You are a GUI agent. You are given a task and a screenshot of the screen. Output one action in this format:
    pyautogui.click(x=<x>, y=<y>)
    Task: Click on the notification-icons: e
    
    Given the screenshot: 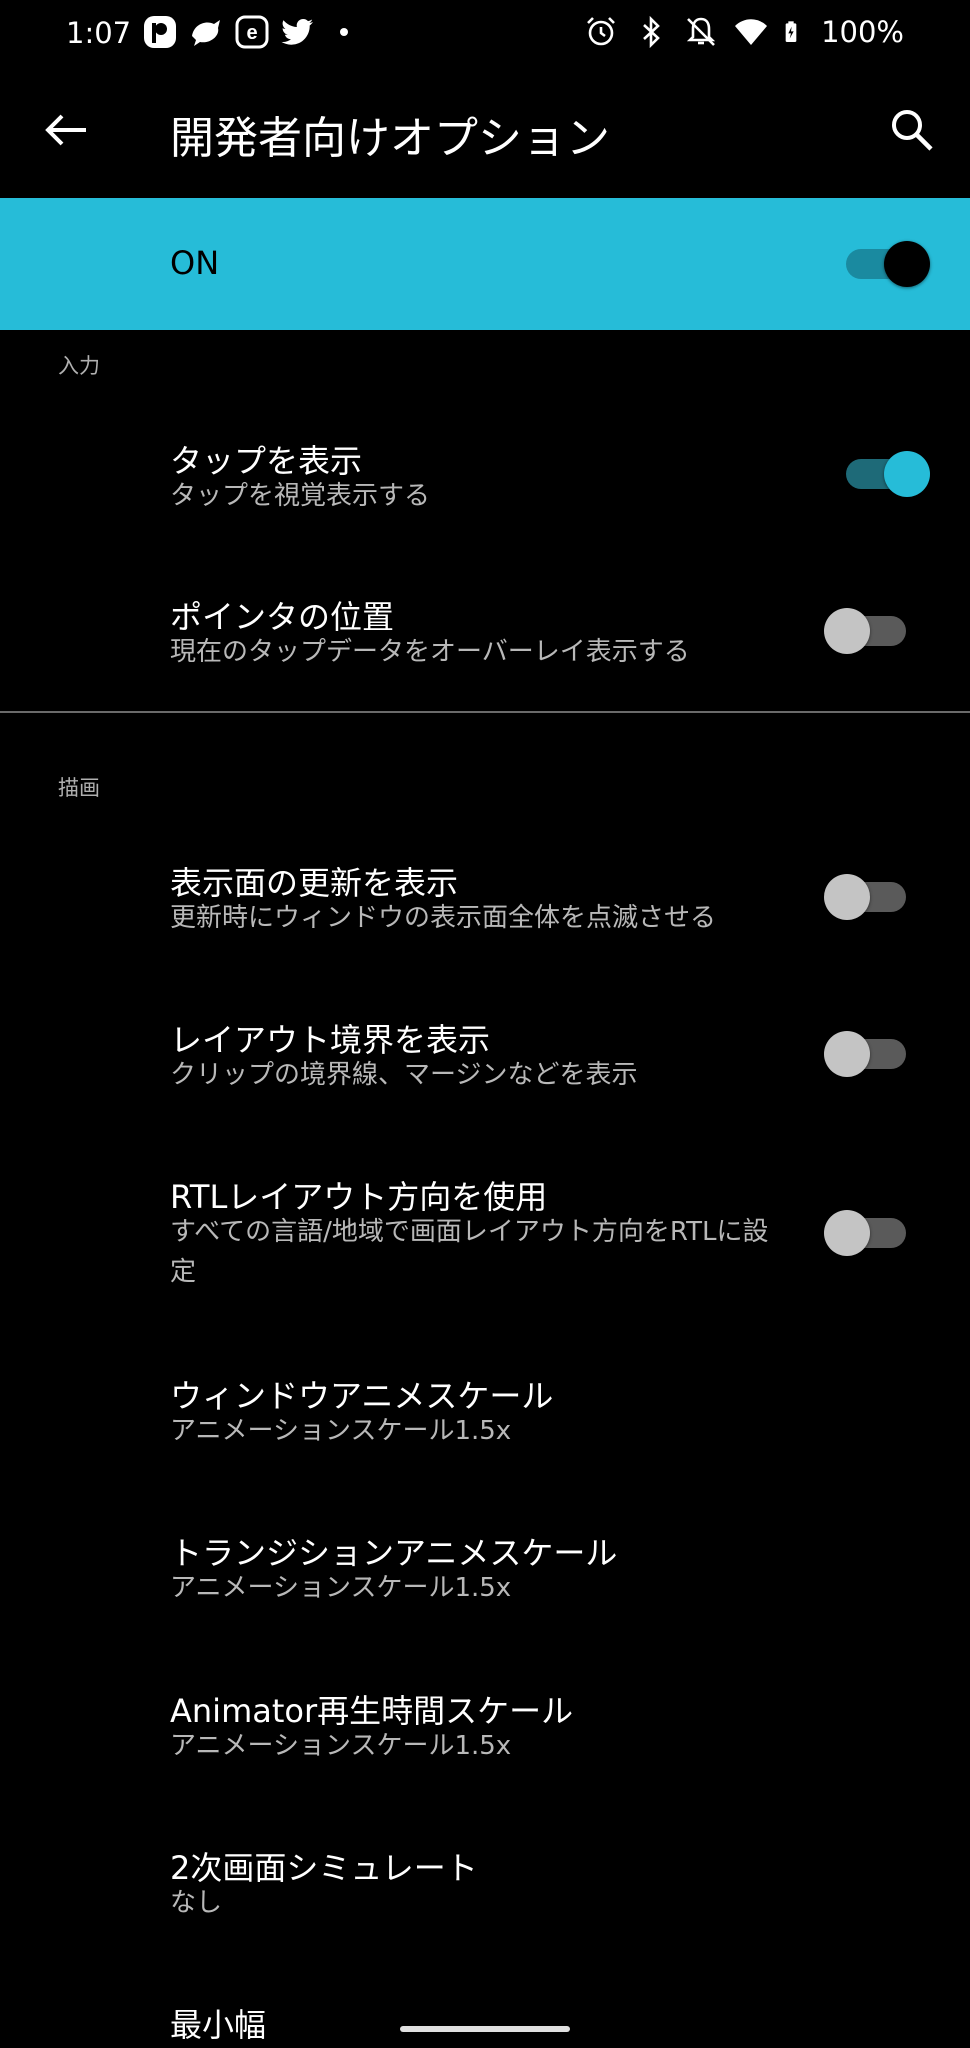 What is the action you would take?
    pyautogui.click(x=252, y=32)
    